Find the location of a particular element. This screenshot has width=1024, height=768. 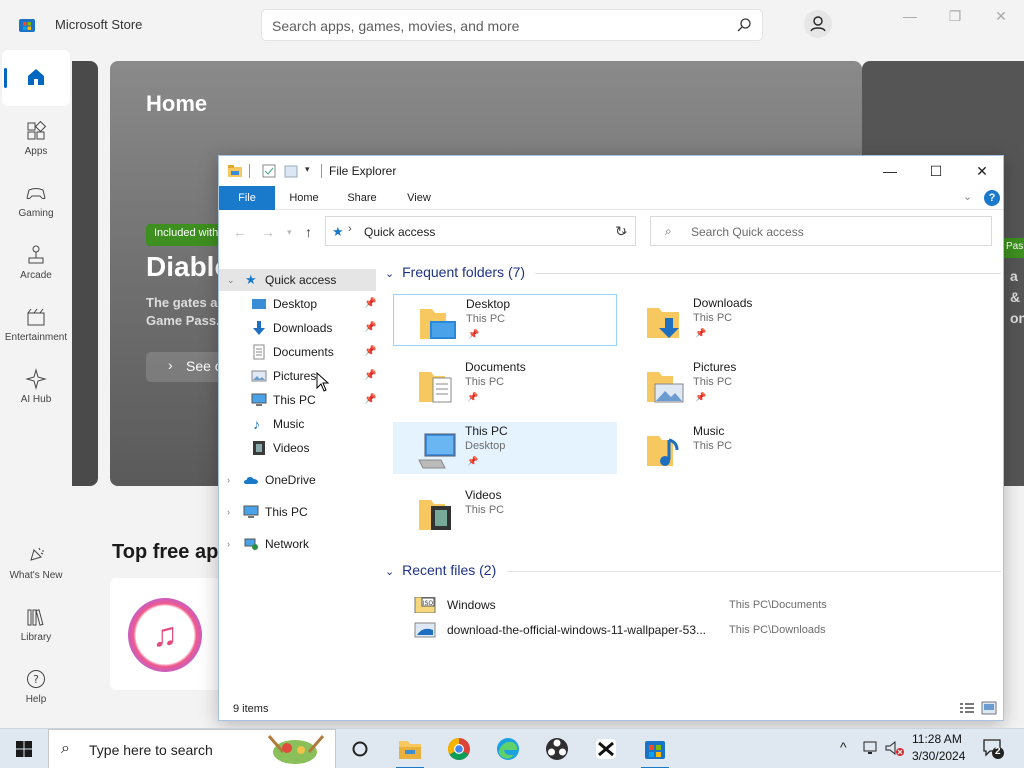

tree-item-network: › Network is located at coordinates (297, 544).